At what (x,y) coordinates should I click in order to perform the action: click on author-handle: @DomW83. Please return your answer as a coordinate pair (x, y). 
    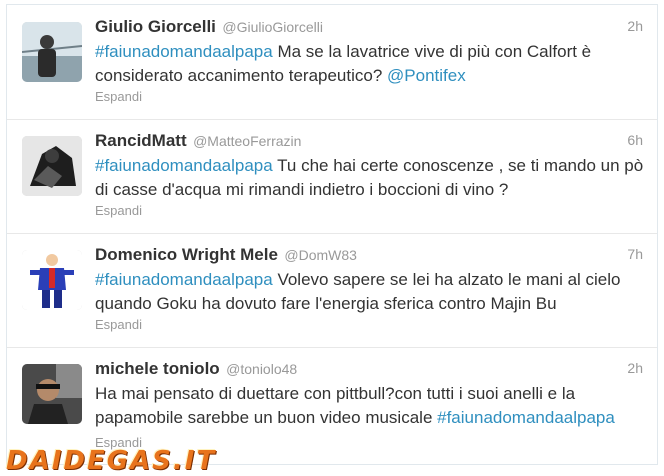
    Looking at the image, I should click on (320, 255).